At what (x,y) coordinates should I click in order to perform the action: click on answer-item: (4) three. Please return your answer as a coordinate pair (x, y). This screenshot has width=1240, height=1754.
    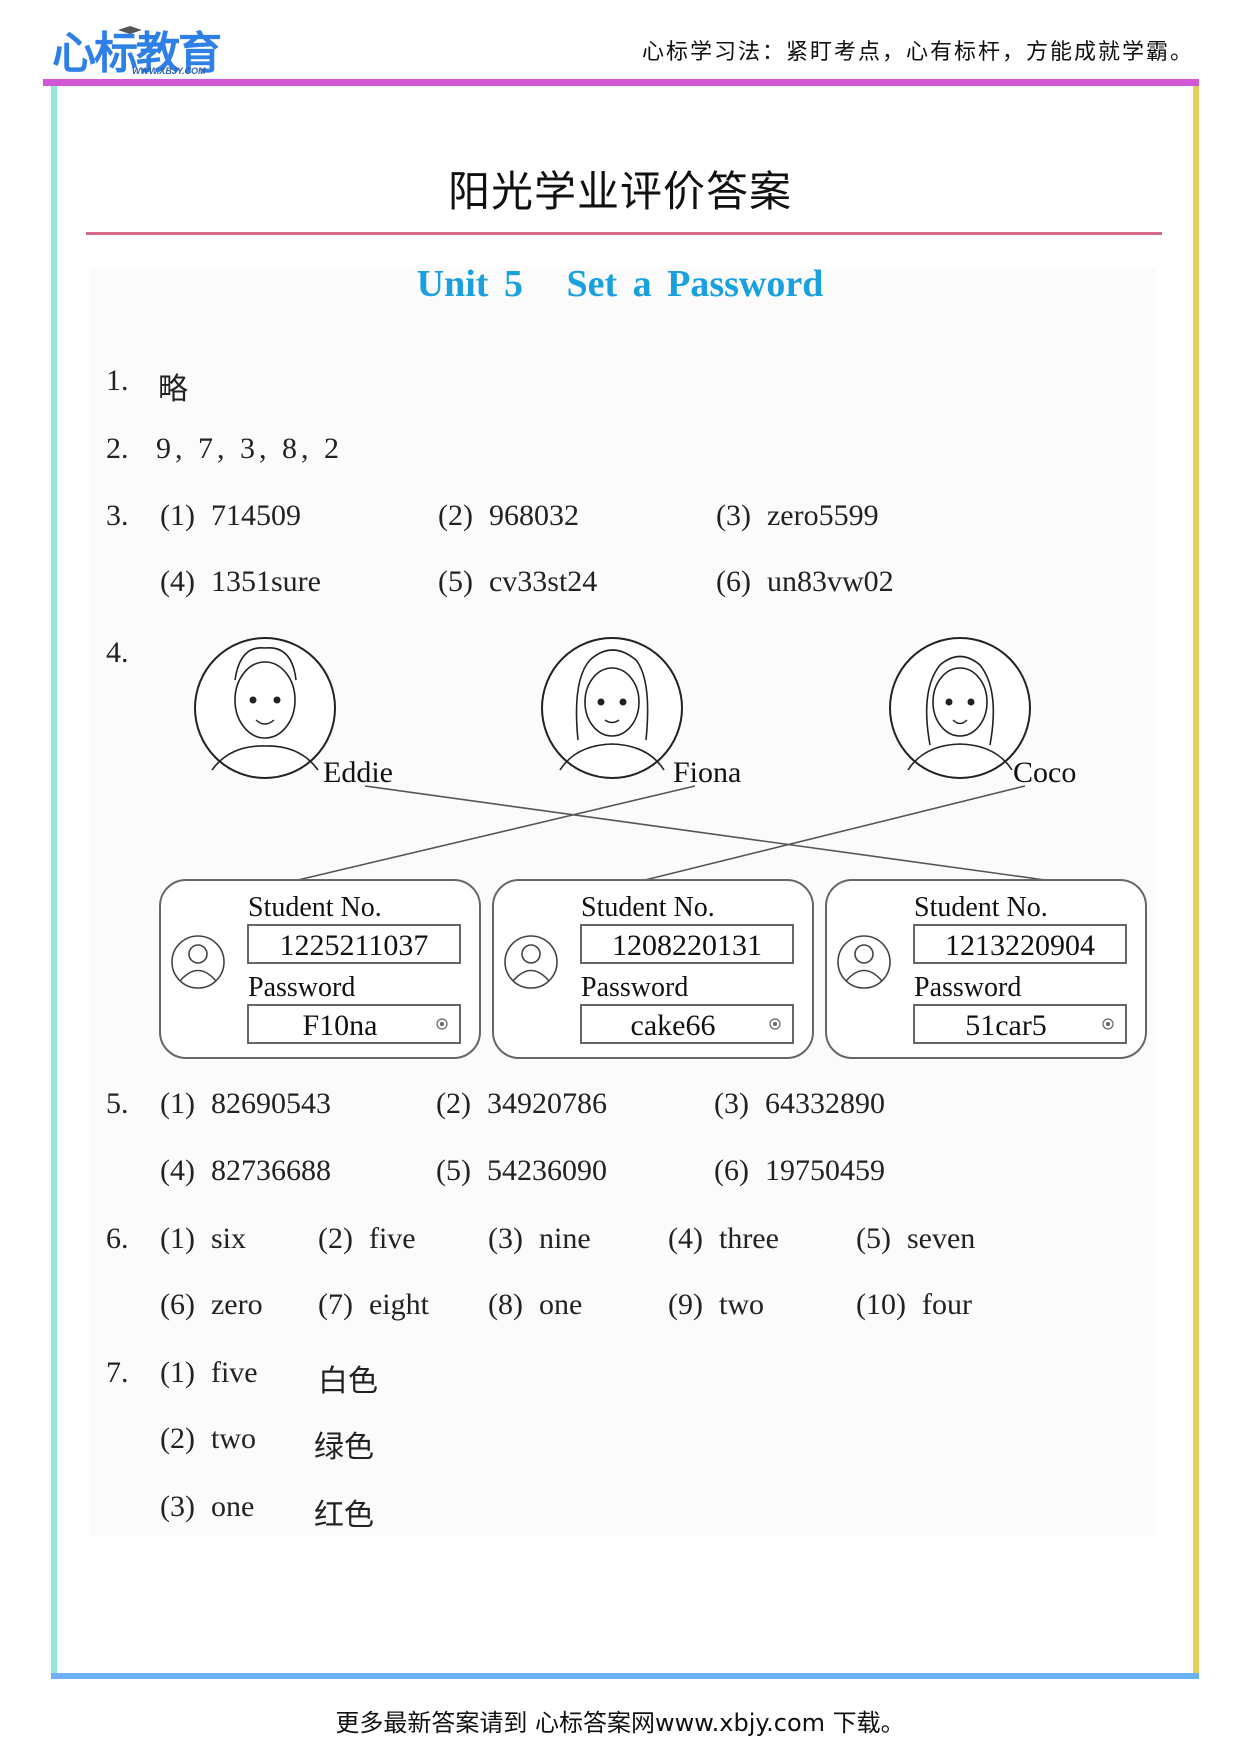
    Looking at the image, I should click on (723, 1239).